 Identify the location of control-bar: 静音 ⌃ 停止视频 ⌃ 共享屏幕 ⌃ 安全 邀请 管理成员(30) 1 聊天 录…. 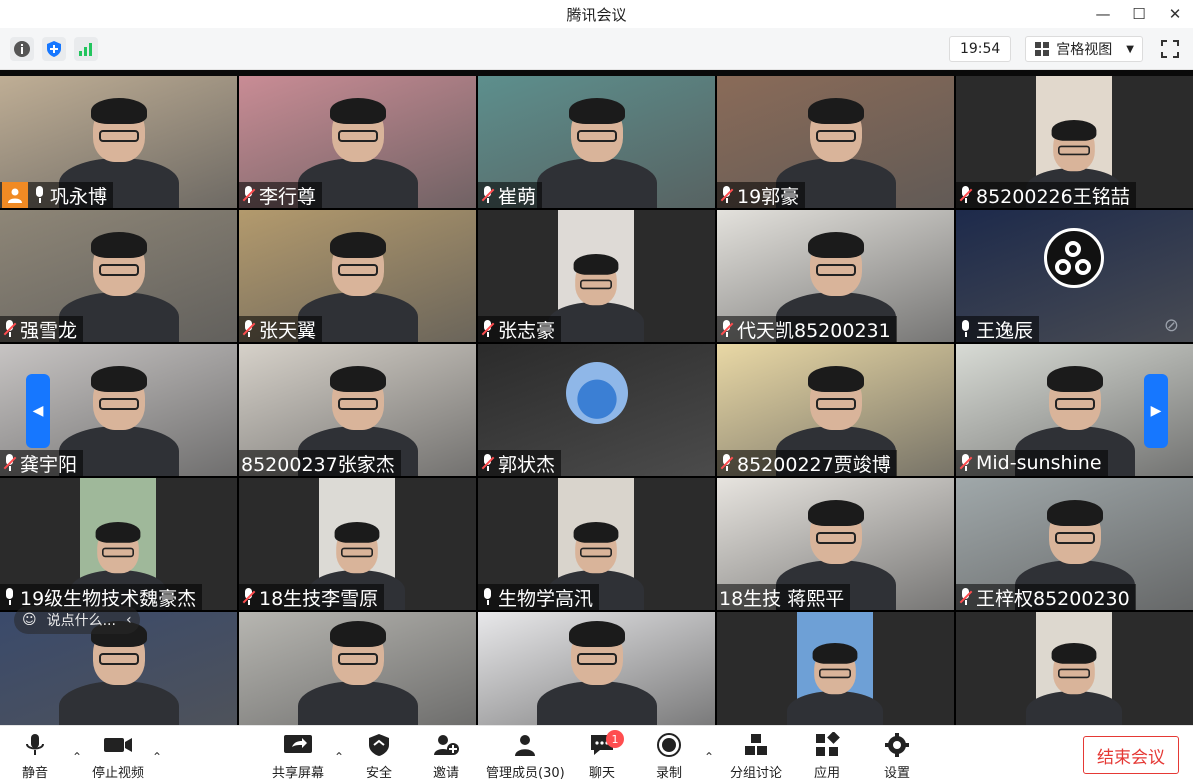
(596, 753).